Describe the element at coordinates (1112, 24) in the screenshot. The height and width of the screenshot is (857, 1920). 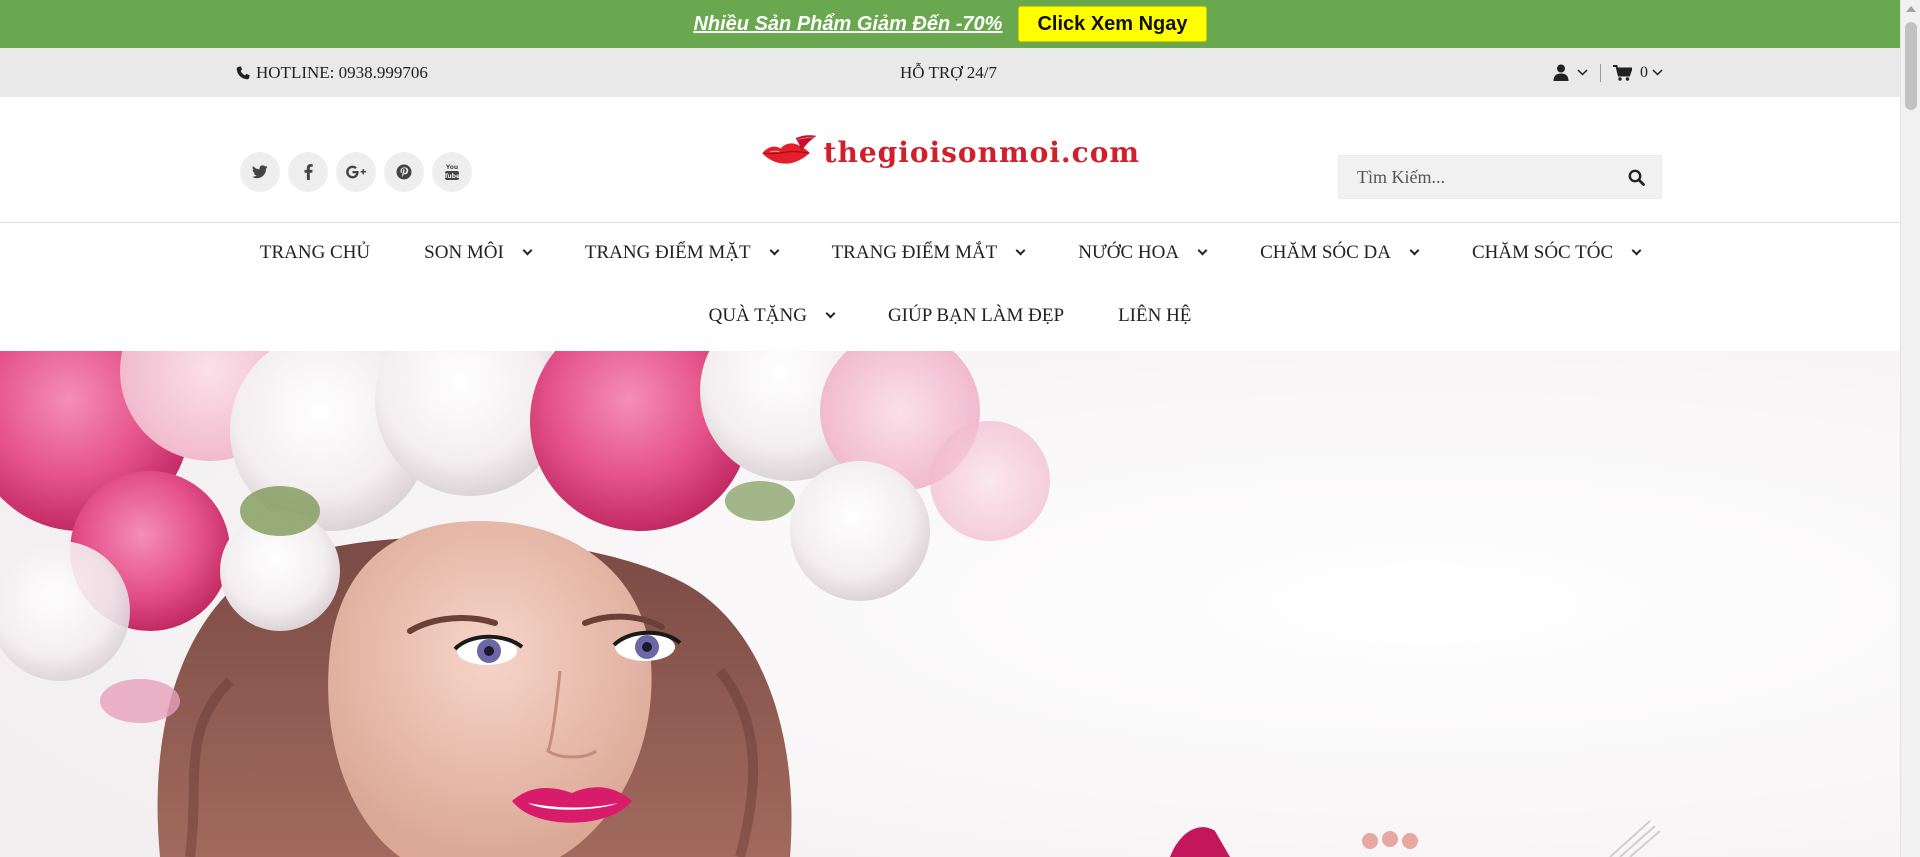
I see `promo-button: Click Xem Ngay` at that location.